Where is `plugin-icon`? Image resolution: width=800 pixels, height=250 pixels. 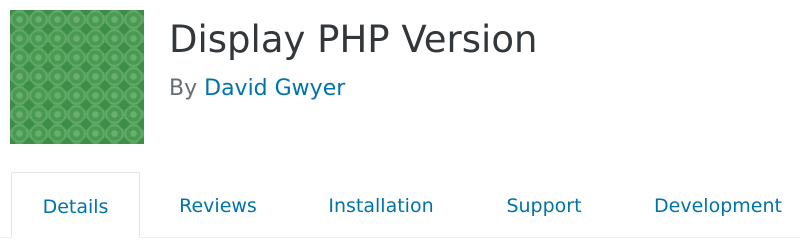
plugin-icon is located at coordinates (77, 77).